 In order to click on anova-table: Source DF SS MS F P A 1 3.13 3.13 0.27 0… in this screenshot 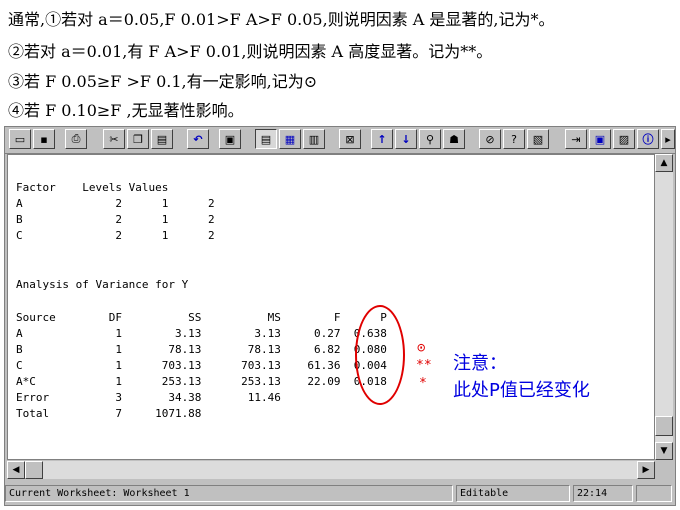, I will do `click(201, 365)`.